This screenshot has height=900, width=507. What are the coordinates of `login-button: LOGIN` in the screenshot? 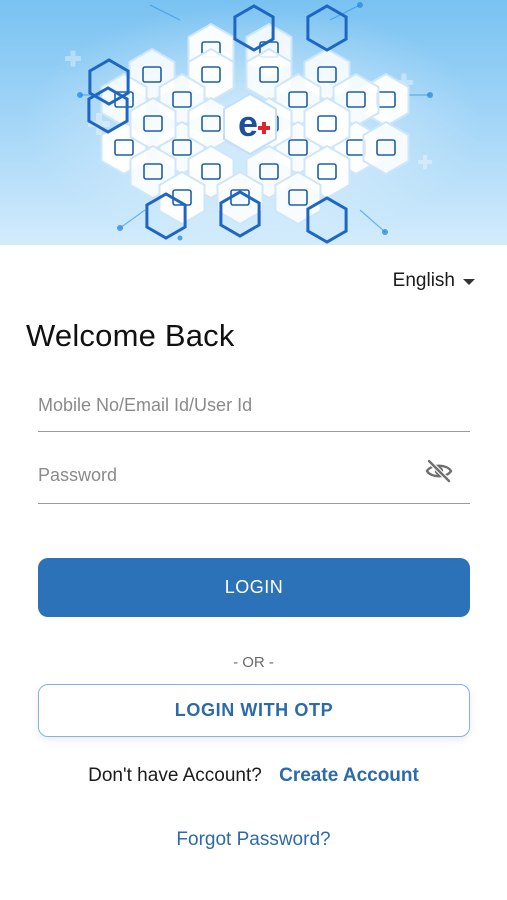 It's located at (254, 587).